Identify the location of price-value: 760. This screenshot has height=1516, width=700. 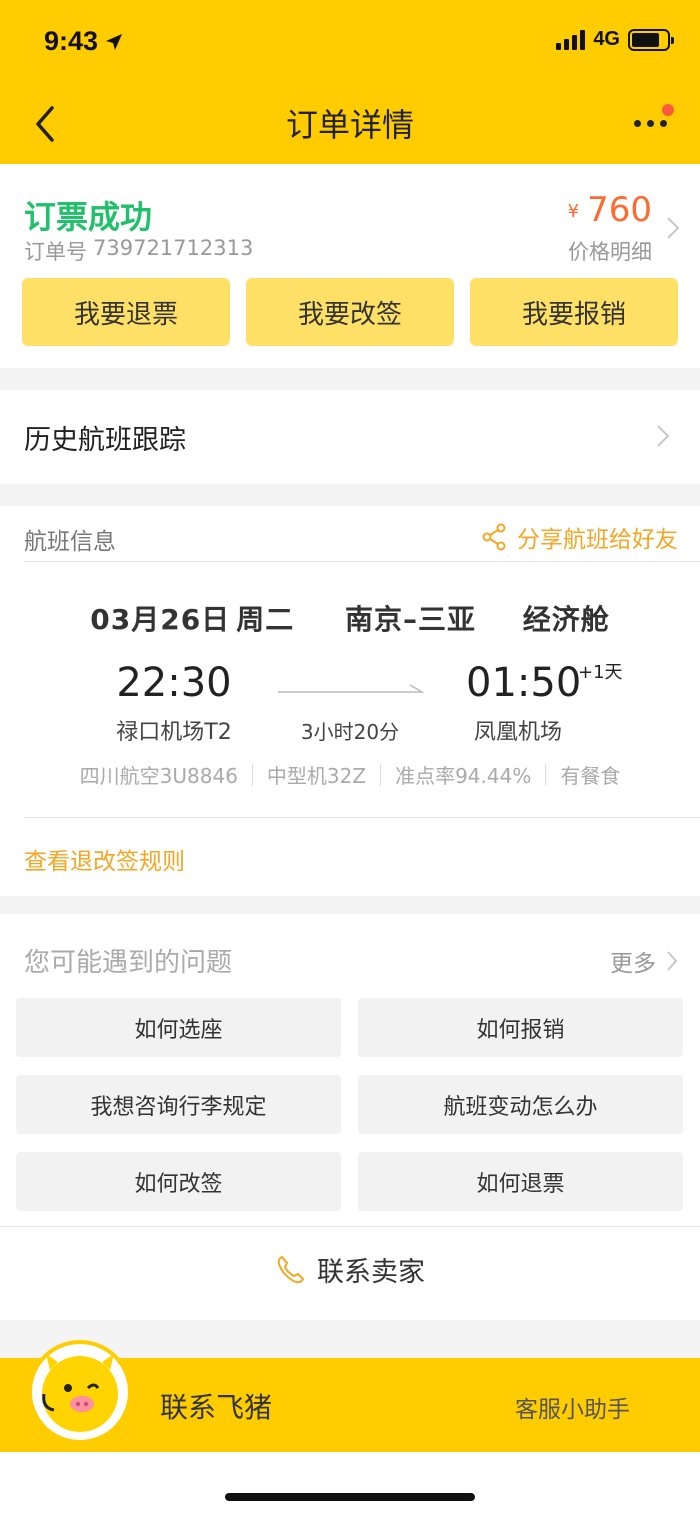
(619, 210).